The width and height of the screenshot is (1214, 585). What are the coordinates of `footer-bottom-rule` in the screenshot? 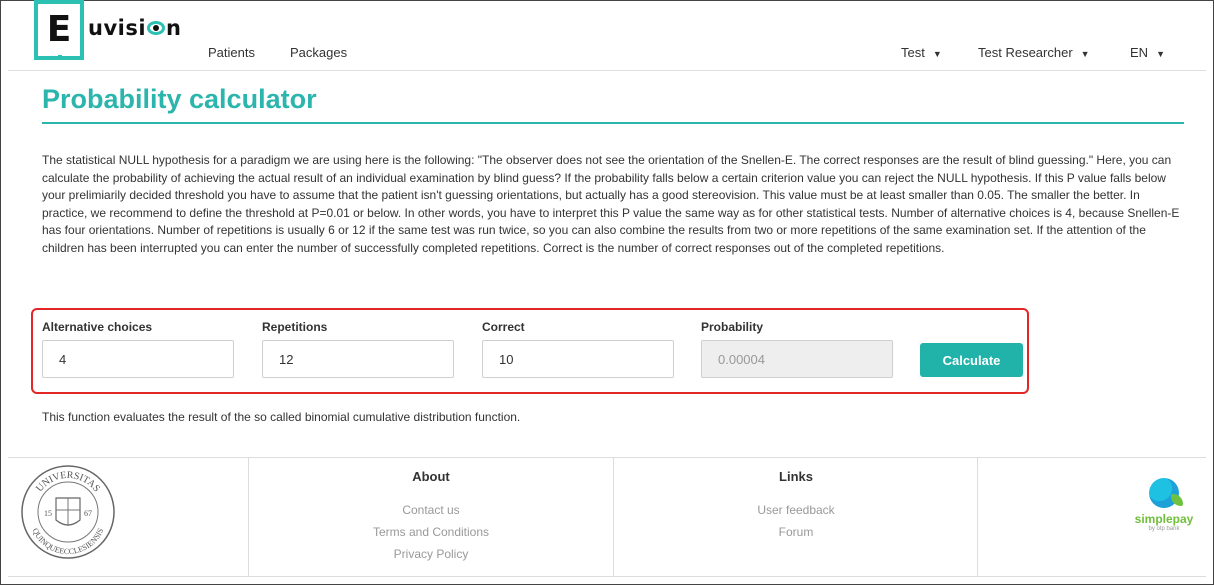 It's located at (607, 576).